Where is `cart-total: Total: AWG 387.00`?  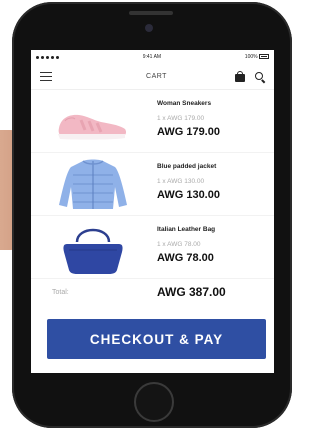 cart-total: Total: AWG 387.00 is located at coordinates (152, 291).